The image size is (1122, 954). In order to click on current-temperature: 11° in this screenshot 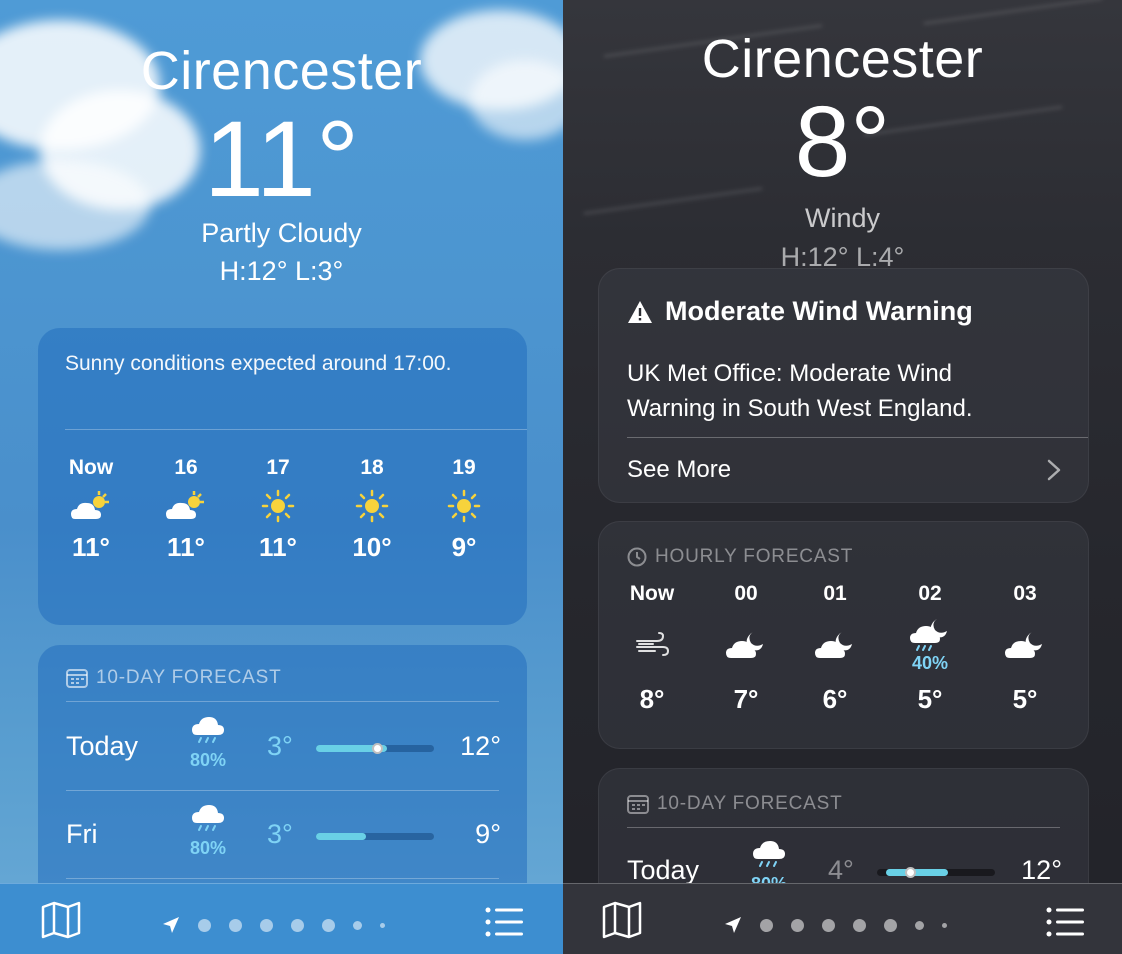, I will do `click(281, 158)`.